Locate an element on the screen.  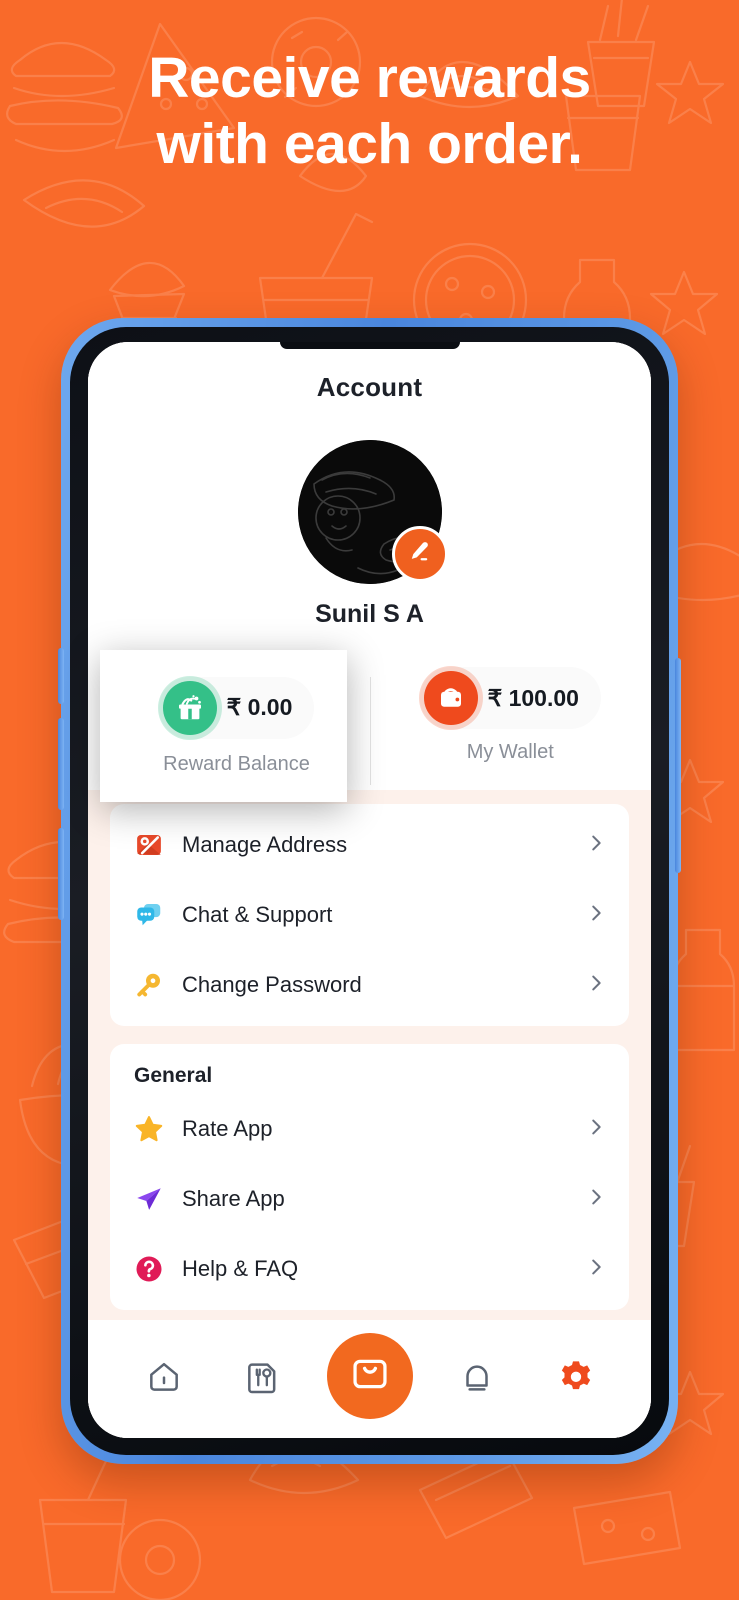
edit-profile-badge is located at coordinates (419, 554).